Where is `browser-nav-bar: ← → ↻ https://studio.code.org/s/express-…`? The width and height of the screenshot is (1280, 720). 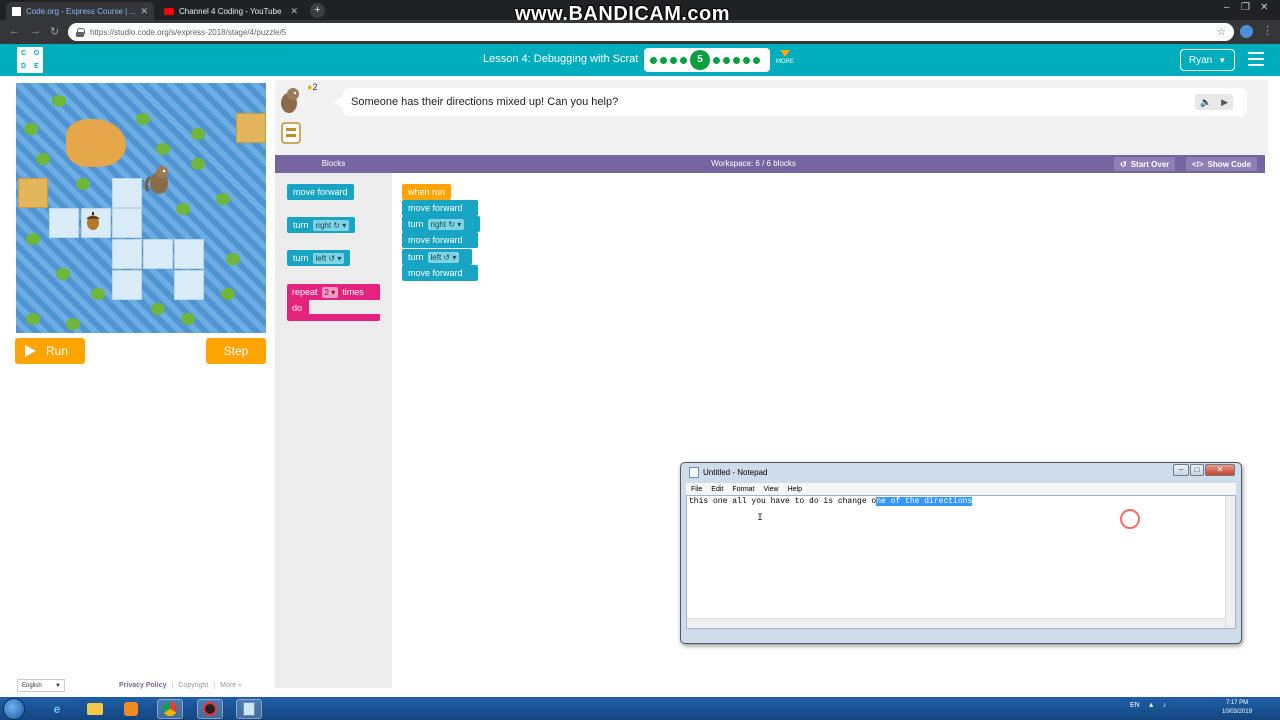 browser-nav-bar: ← → ↻ https://studio.code.org/s/express-… is located at coordinates (640, 32).